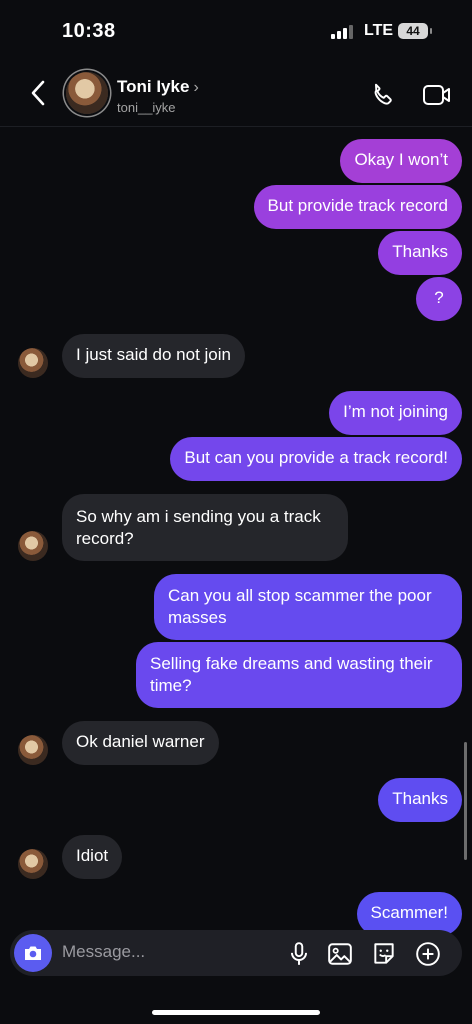  I want to click on sticker-button, so click(384, 954).